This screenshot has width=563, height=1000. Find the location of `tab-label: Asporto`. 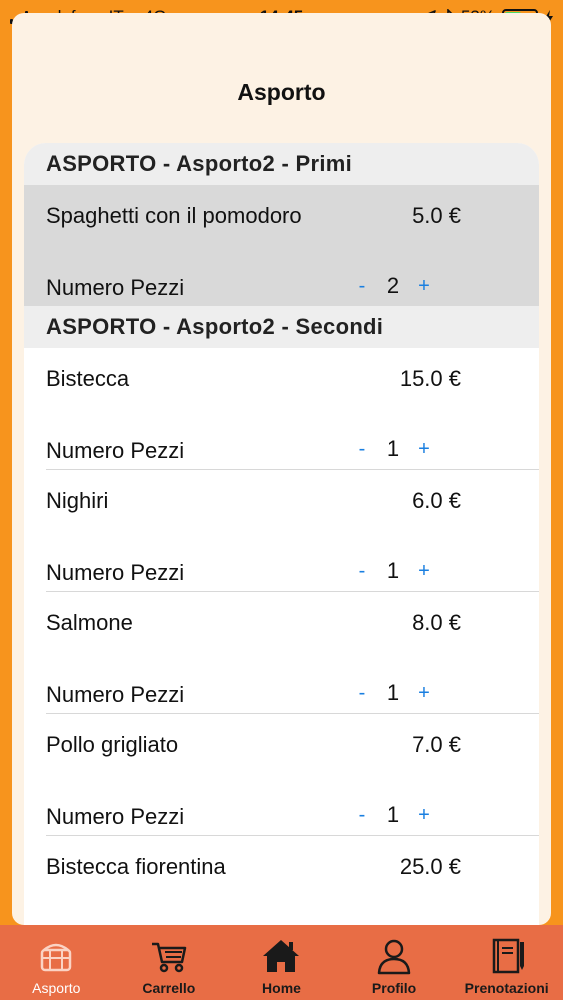

tab-label: Asporto is located at coordinates (56, 988).